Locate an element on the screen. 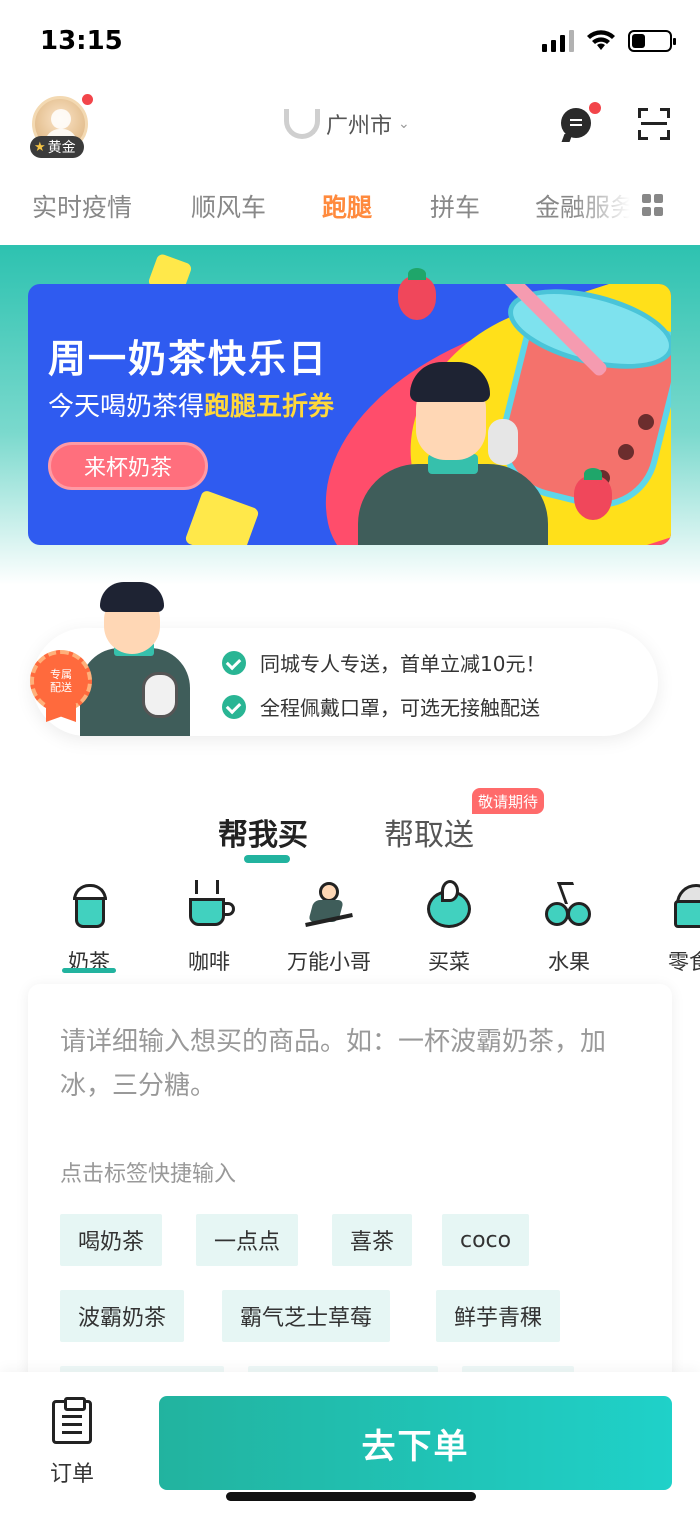 This screenshot has width=700, height=1516. banner-cta-button: 来杯奶茶 is located at coordinates (128, 466).